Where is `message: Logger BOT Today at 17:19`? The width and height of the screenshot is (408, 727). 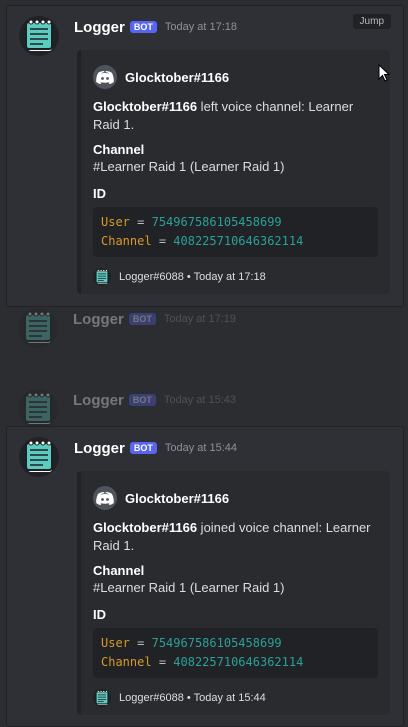
message: Logger BOT Today at 17:19 is located at coordinates (205, 328).